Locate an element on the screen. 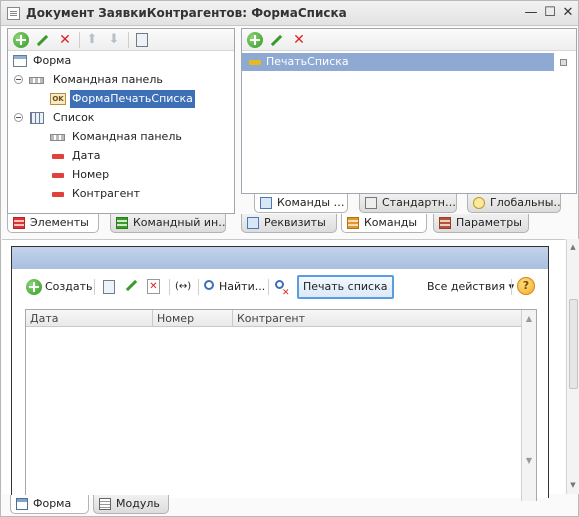 Image resolution: width=579 pixels, height=517 pixels. tree-item-form: Форма is located at coordinates (121, 61).